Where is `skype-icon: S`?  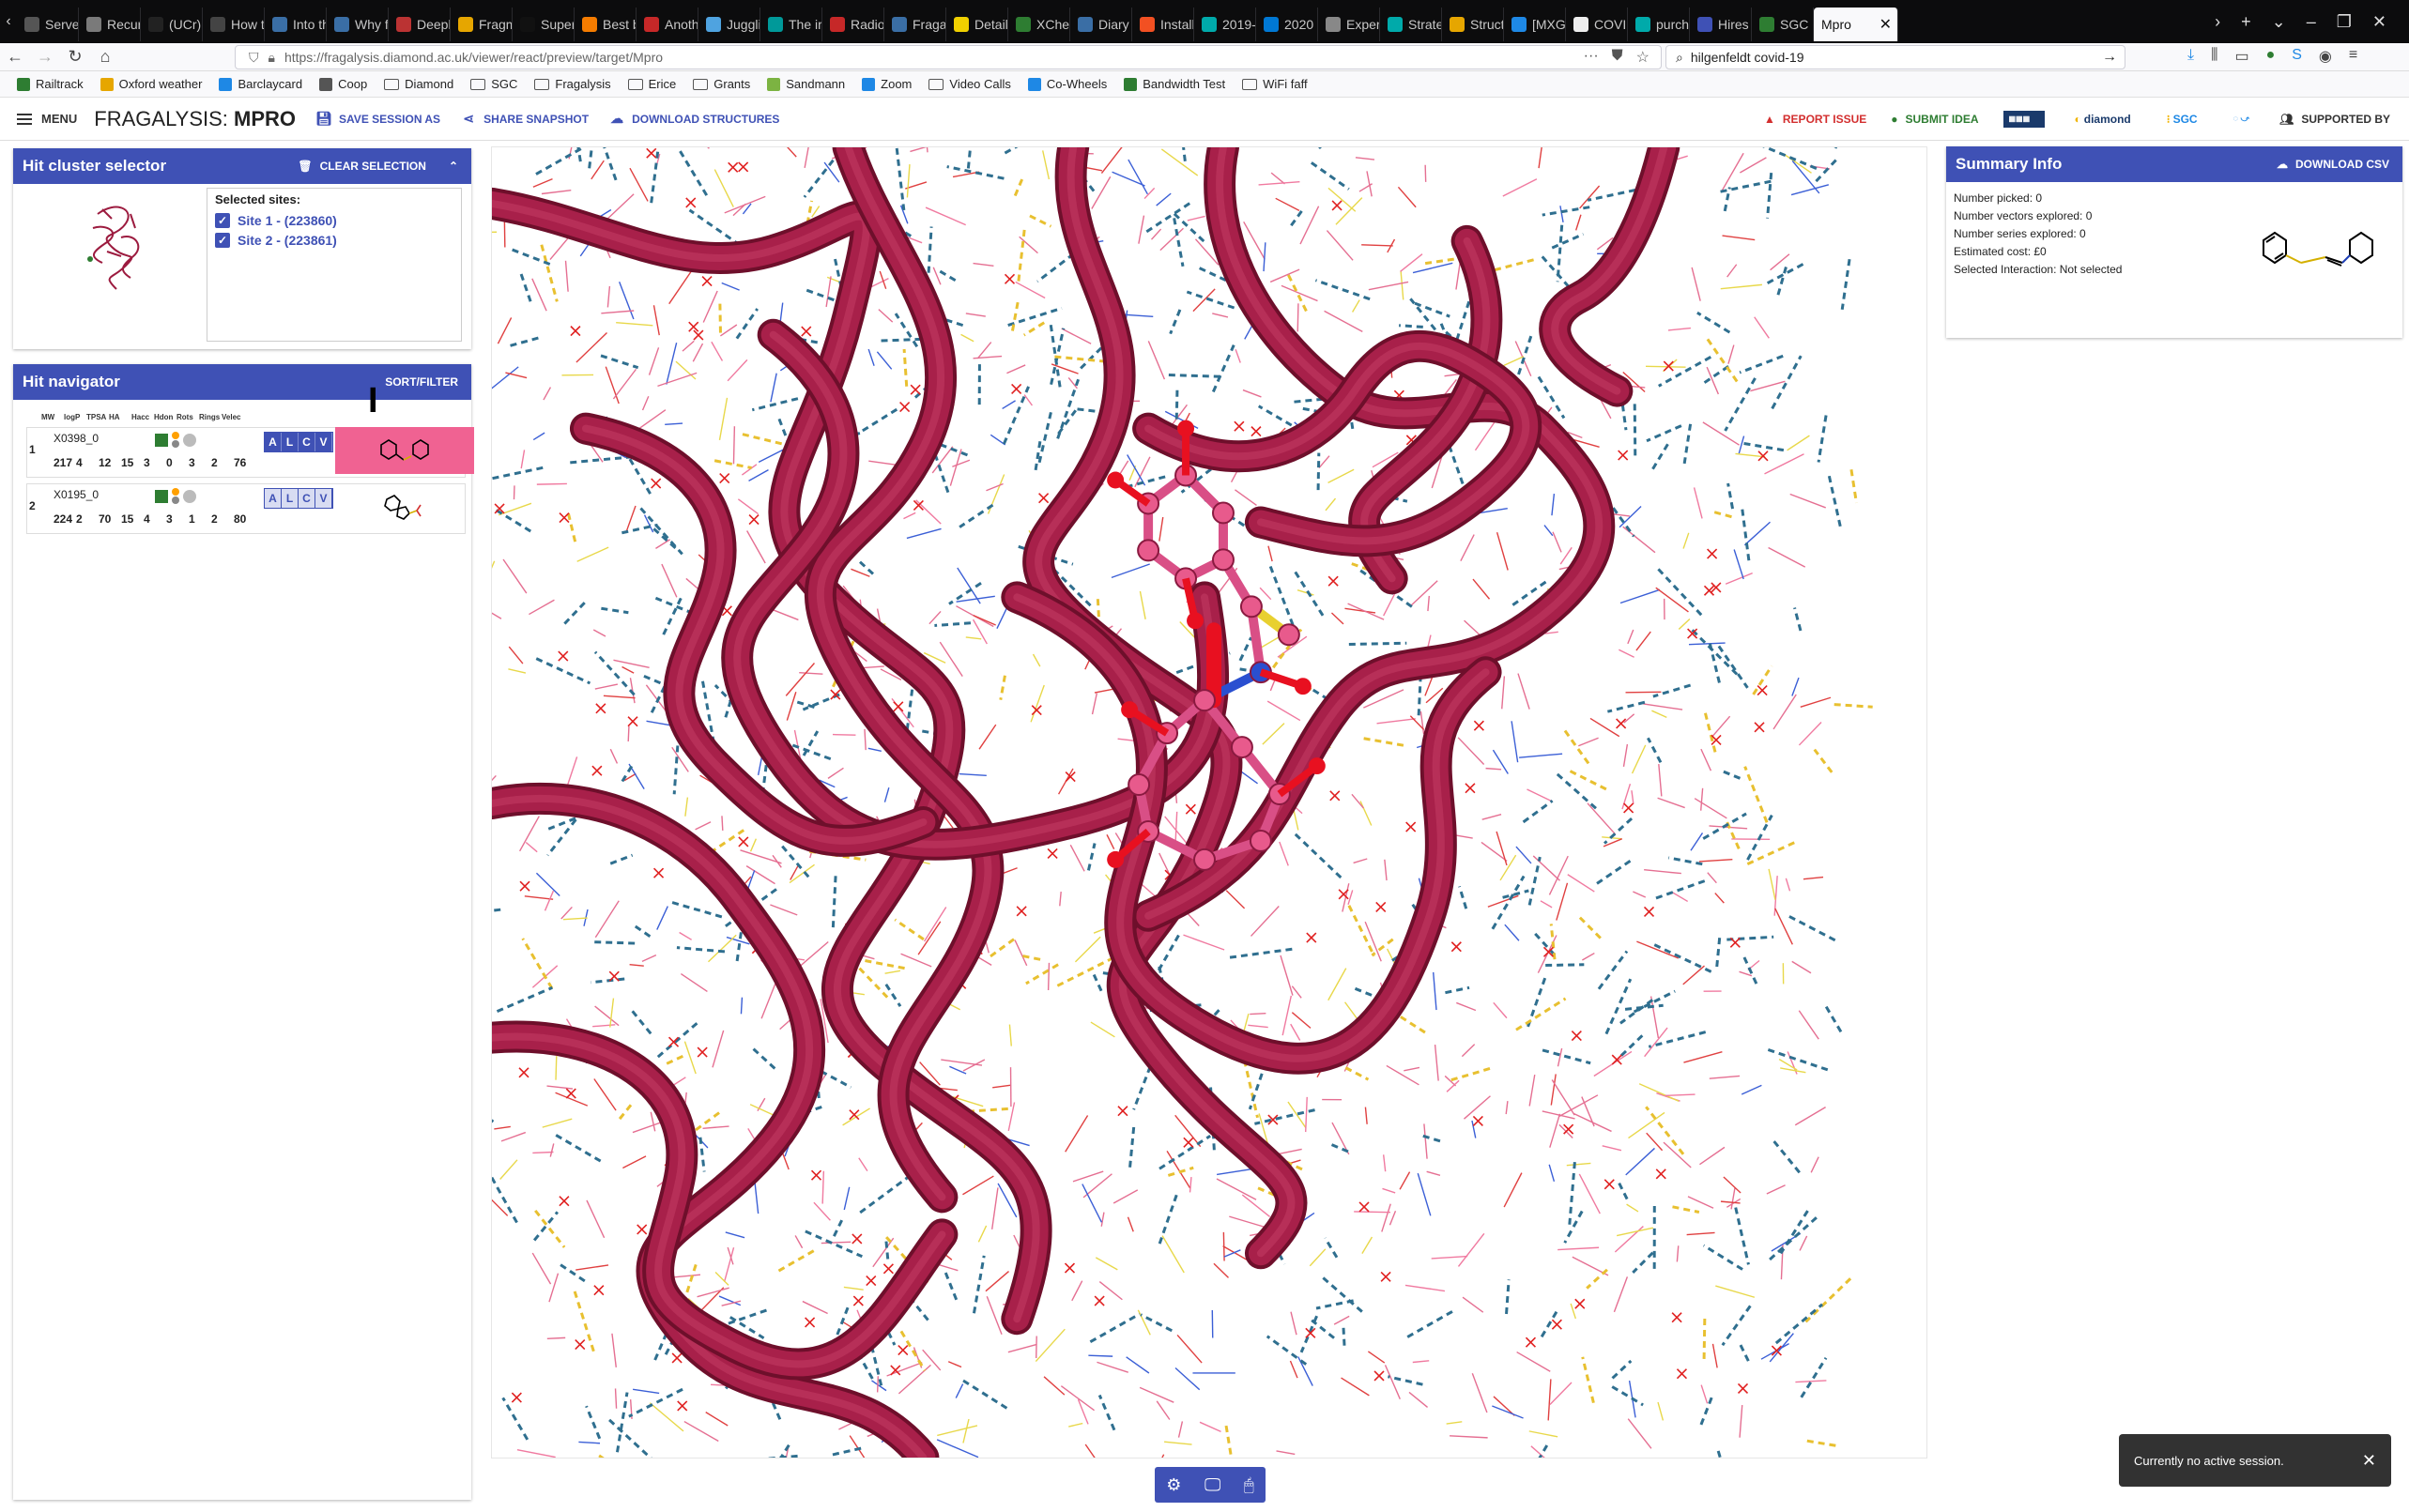
skype-icon: S is located at coordinates (2297, 56).